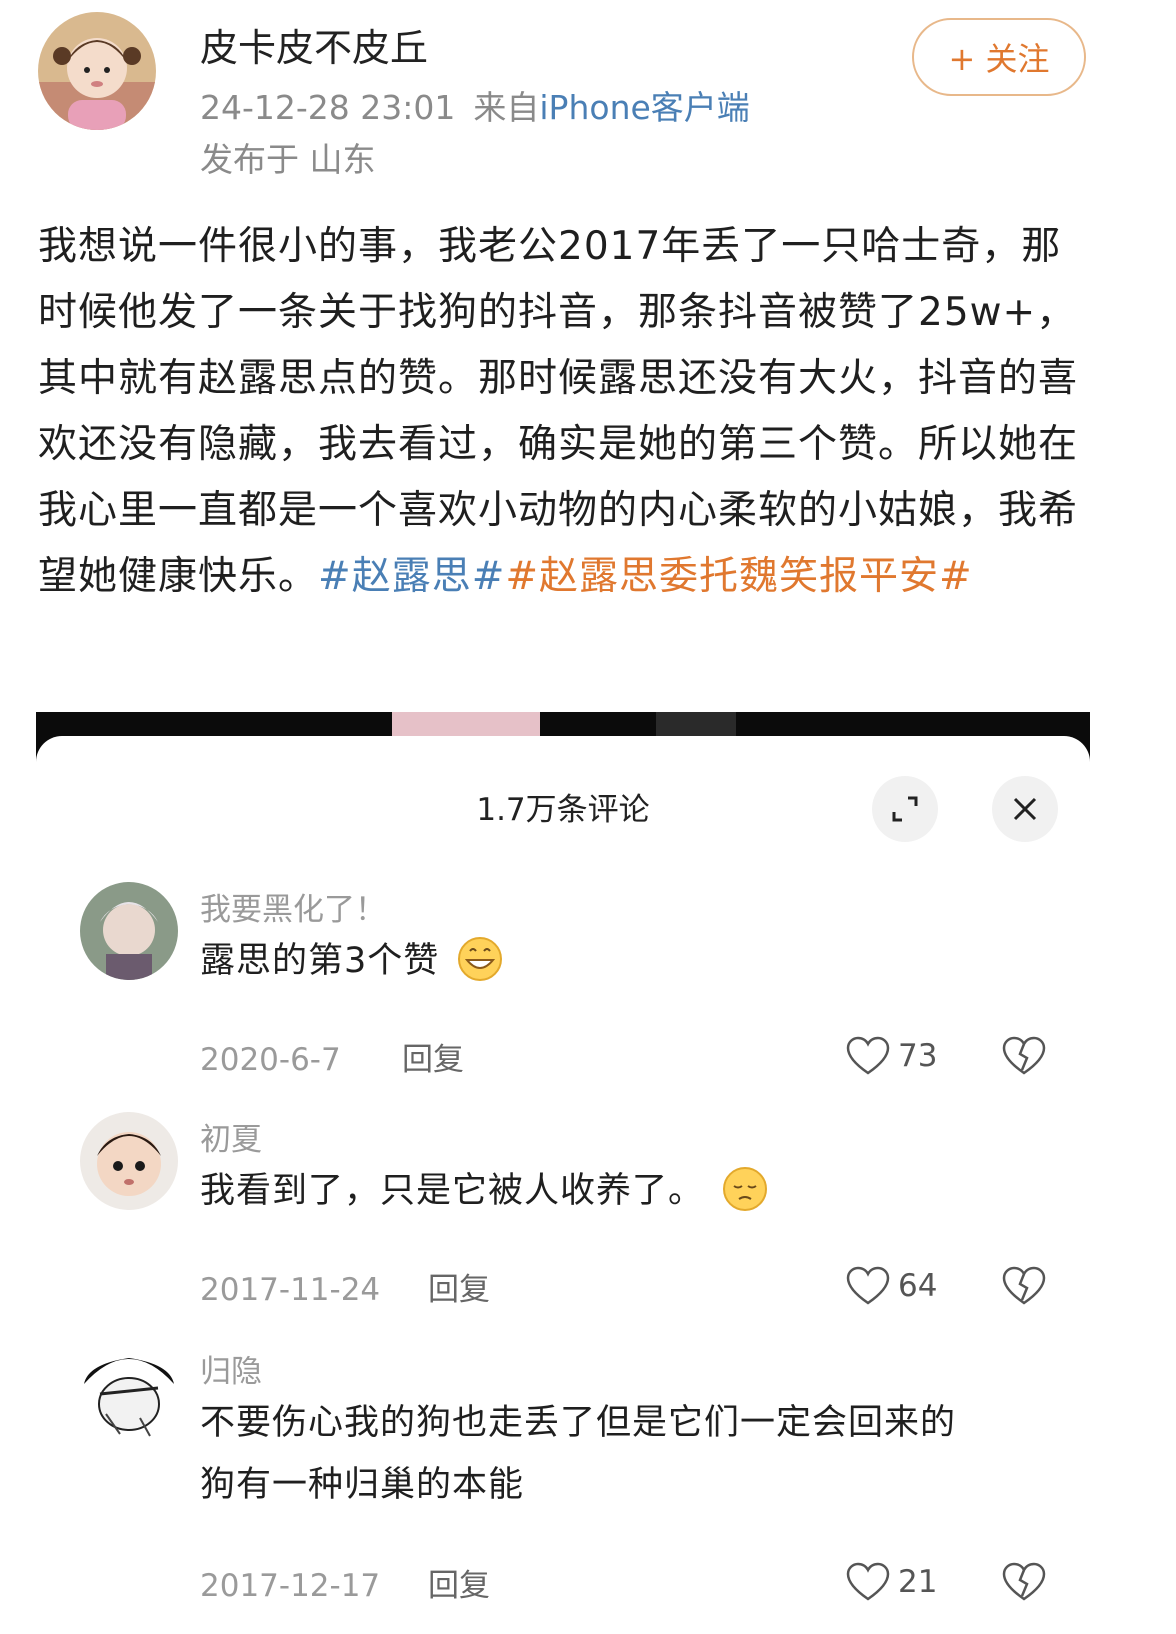 This screenshot has width=1176, height=1634. Describe the element at coordinates (738, 576) in the screenshot. I see `hashtag-zhaolusi-safe: #赵露思委托魏笑报平安#` at that location.